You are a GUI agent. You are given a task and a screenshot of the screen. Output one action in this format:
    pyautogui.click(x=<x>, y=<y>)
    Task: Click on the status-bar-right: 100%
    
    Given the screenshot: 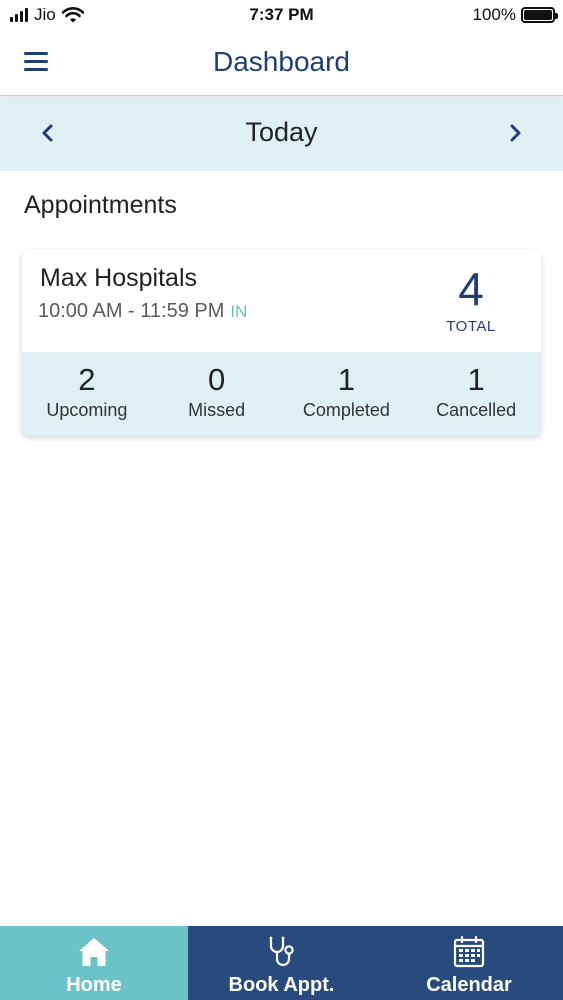 What is the action you would take?
    pyautogui.click(x=515, y=15)
    